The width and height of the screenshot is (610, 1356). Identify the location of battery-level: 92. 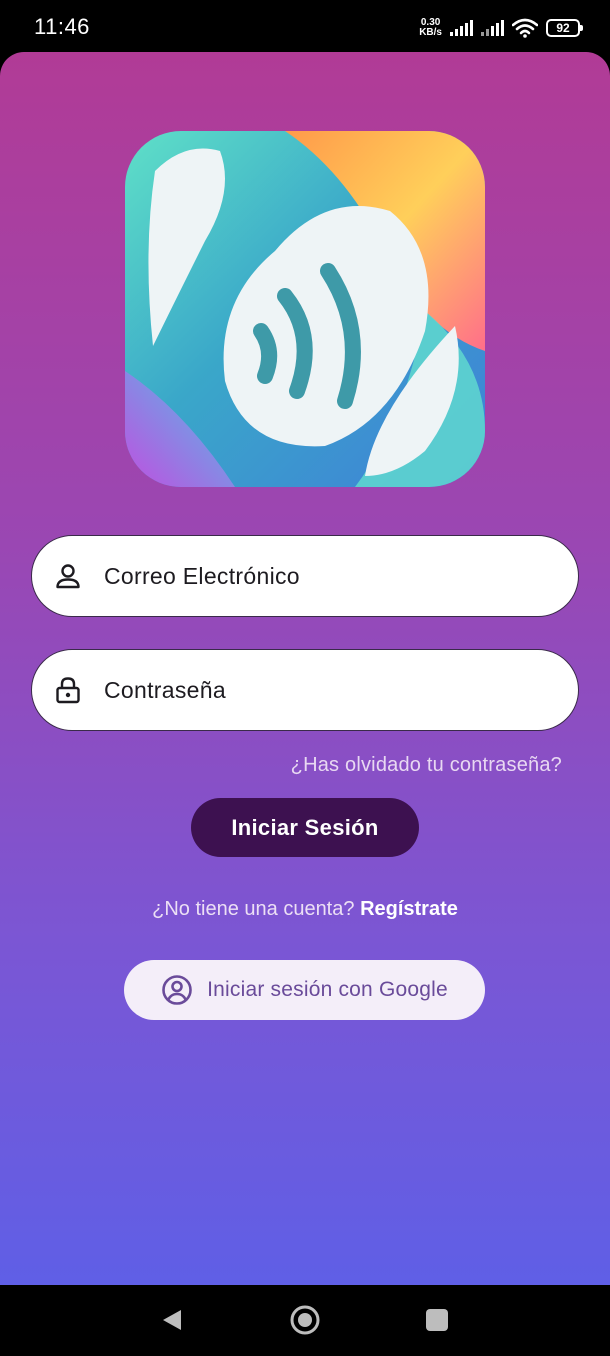
(563, 28).